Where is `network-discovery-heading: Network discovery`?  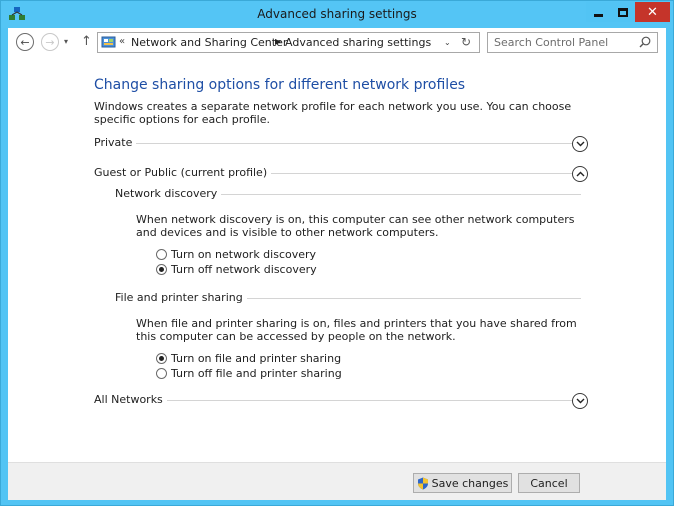 network-discovery-heading: Network discovery is located at coordinates (168, 193).